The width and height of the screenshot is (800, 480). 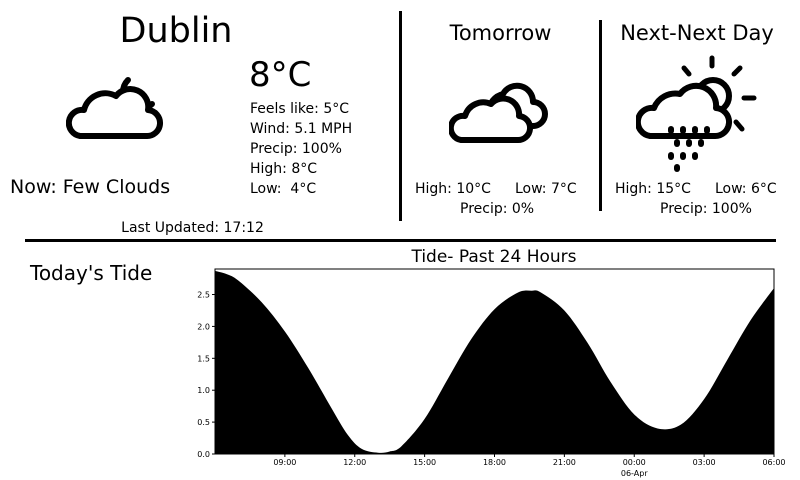 What do you see at coordinates (704, 462) in the screenshot?
I see `x-tick-label: 03:00` at bounding box center [704, 462].